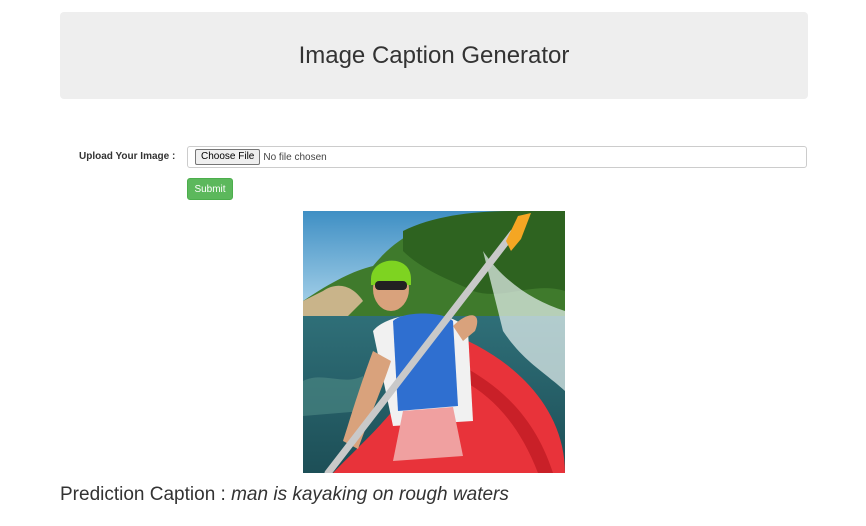  Describe the element at coordinates (143, 494) in the screenshot. I see `caption-prefix: Prediction Caption :` at that location.